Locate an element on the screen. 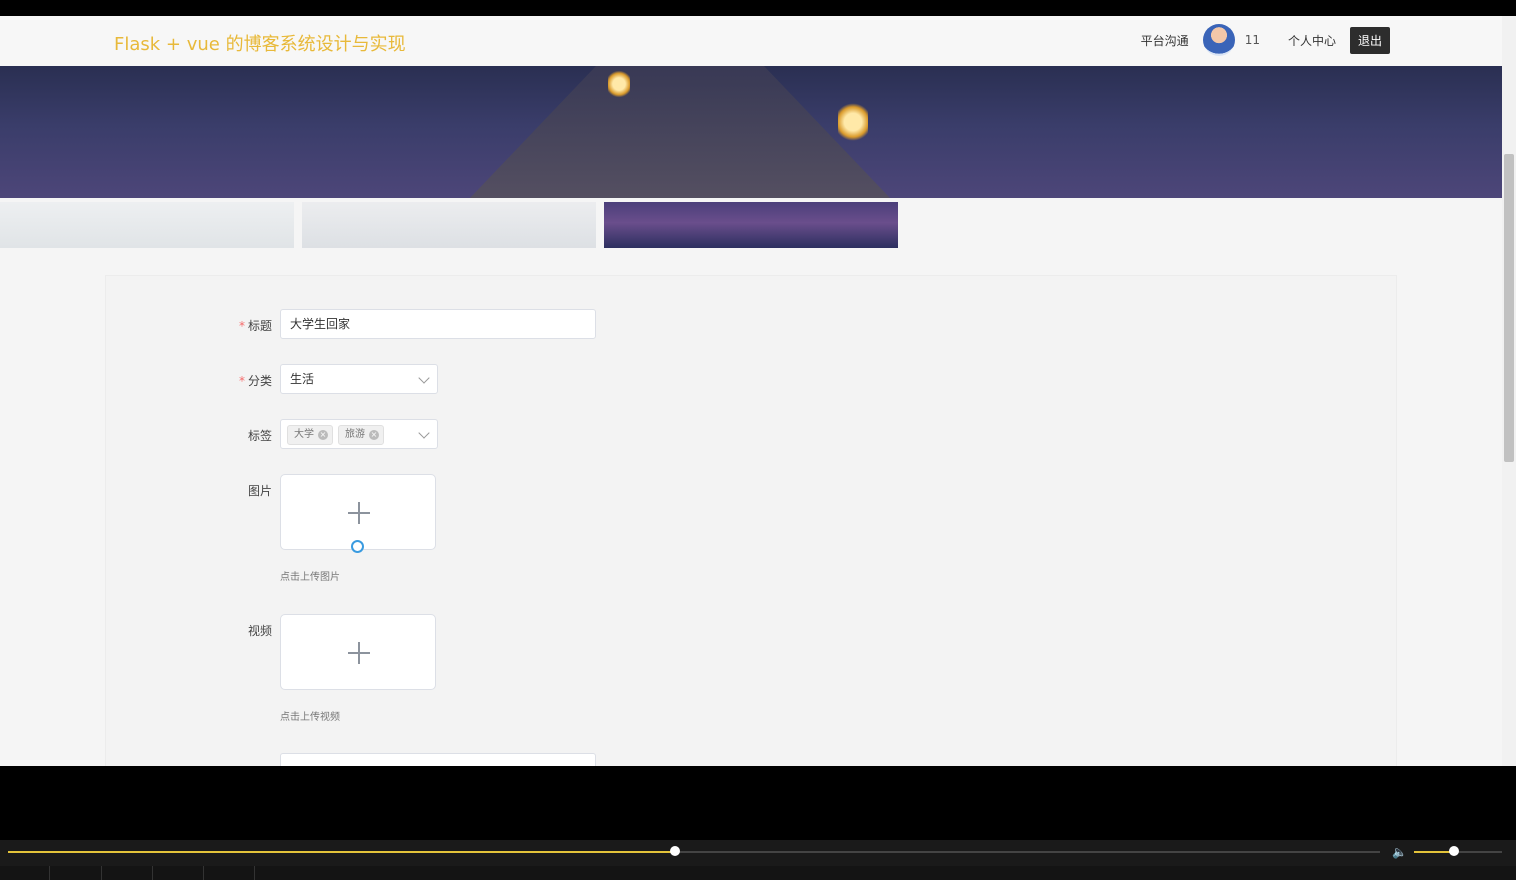 The width and height of the screenshot is (1516, 880). nav-chat-link: 平台沟通 is located at coordinates (1165, 40).